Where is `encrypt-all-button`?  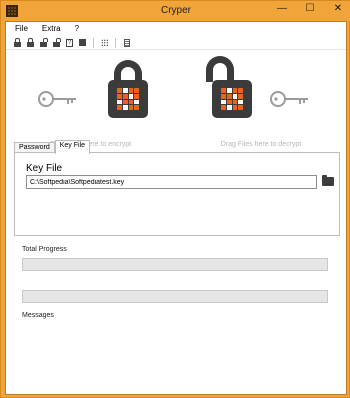
encrypt-all-button is located at coordinates (30, 43).